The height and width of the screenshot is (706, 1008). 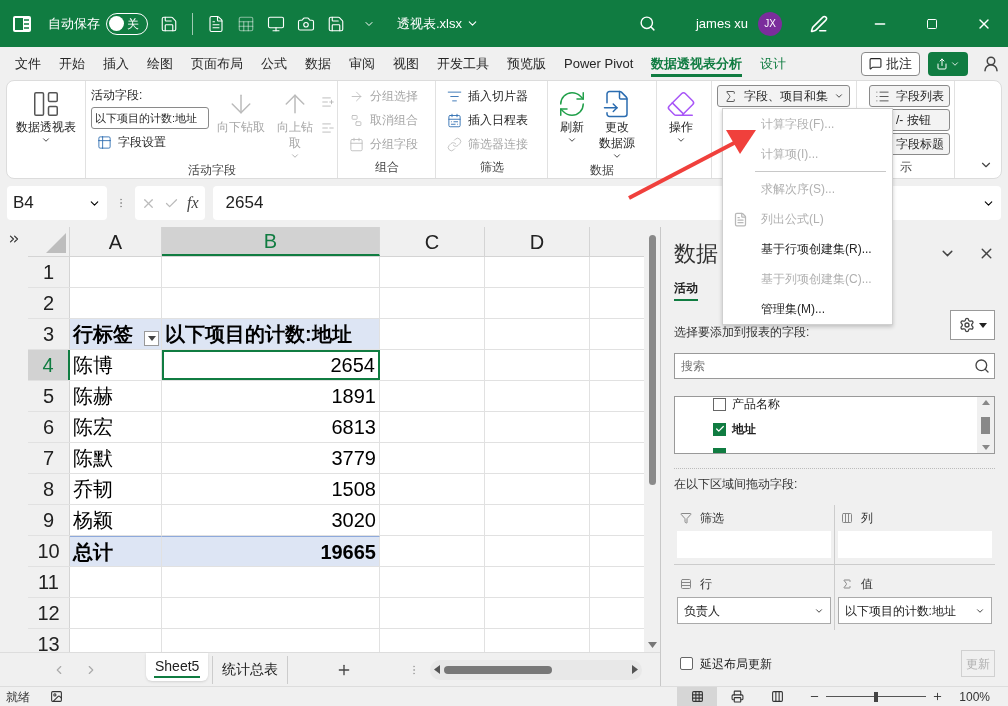 I want to click on area-label: 筛选, so click(x=712, y=518).